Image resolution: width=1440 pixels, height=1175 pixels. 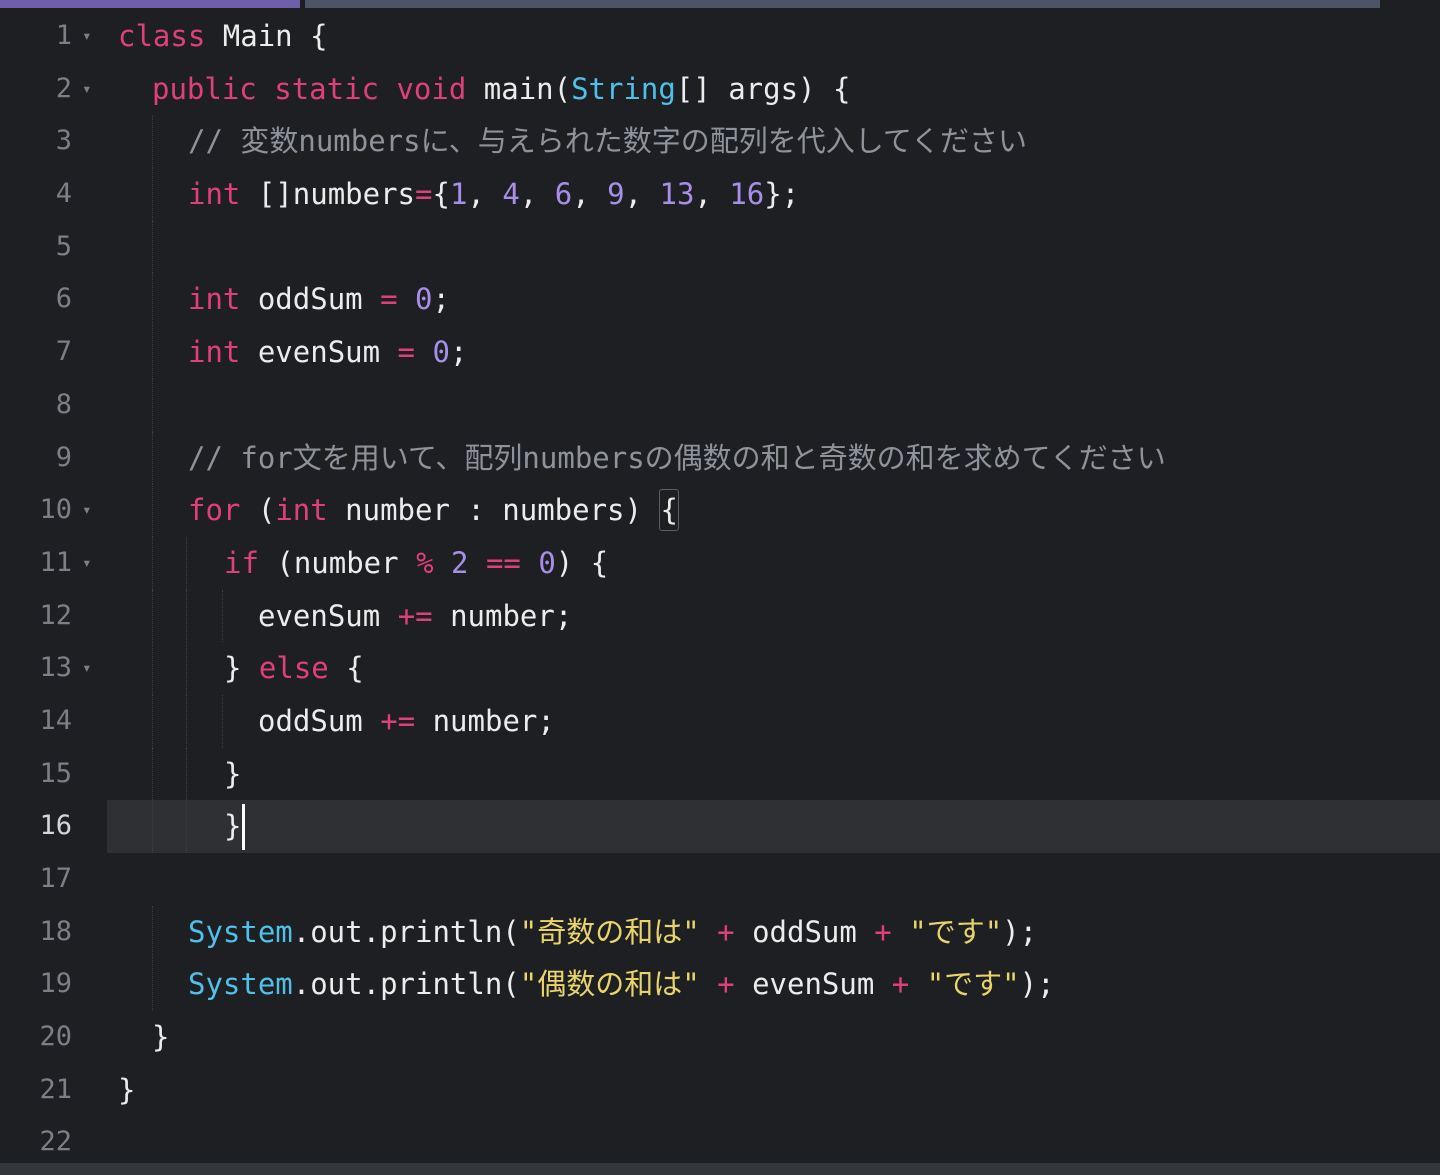 I want to click on code-token: if, so click(x=241, y=562).